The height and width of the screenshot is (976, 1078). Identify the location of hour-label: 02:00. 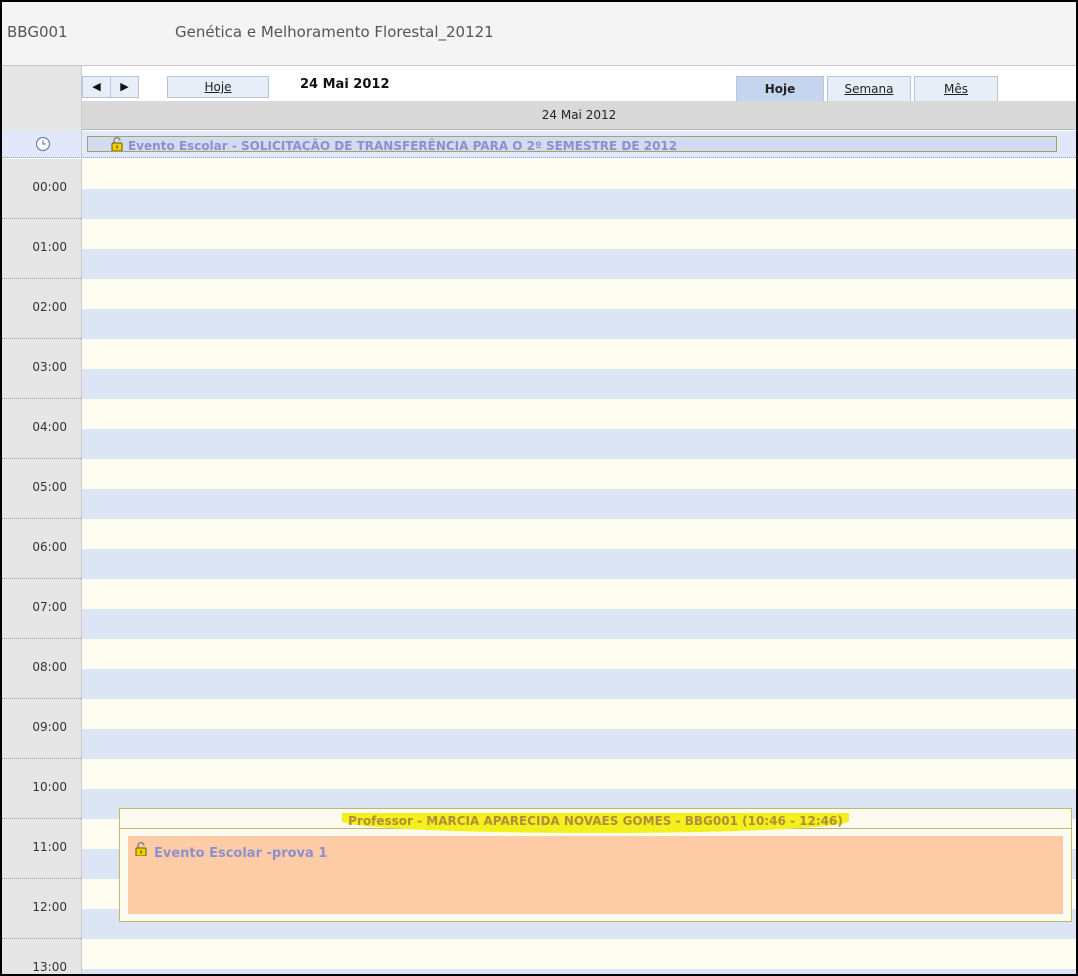
(41, 309).